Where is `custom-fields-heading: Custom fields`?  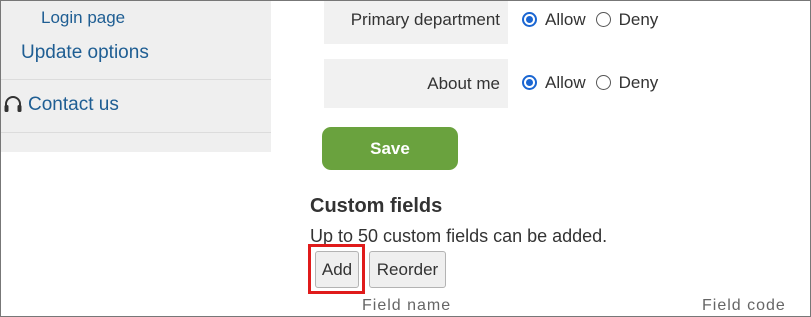
custom-fields-heading: Custom fields is located at coordinates (376, 206).